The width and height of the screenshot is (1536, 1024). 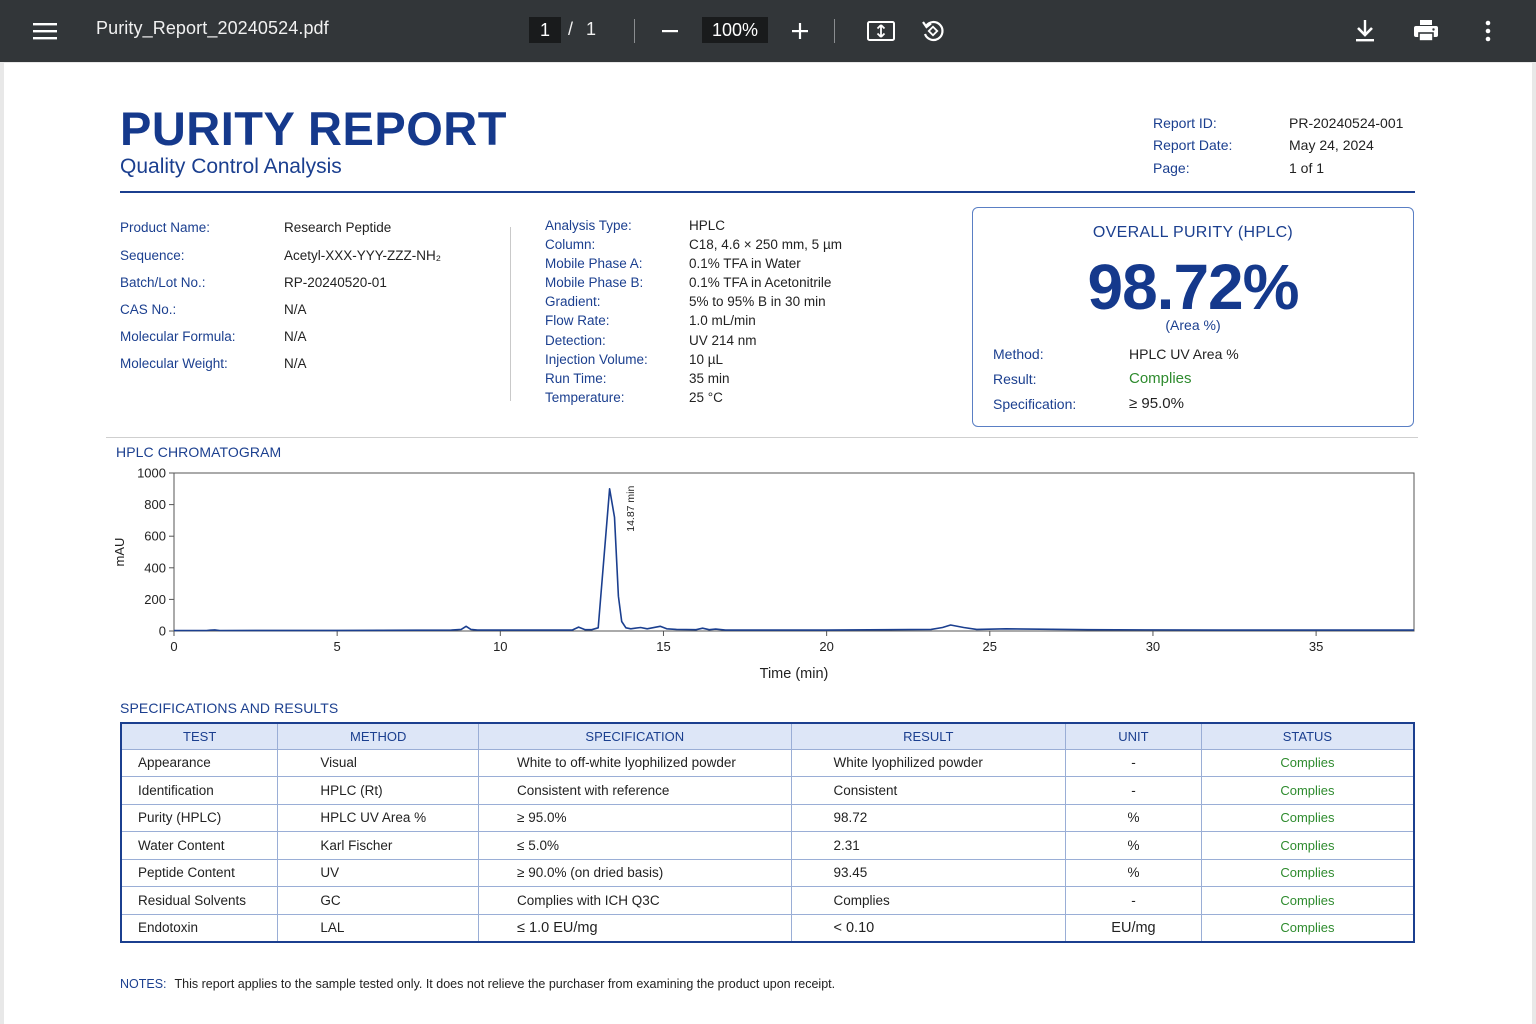 I want to click on analysis-type-value: HPLC, so click(x=707, y=225).